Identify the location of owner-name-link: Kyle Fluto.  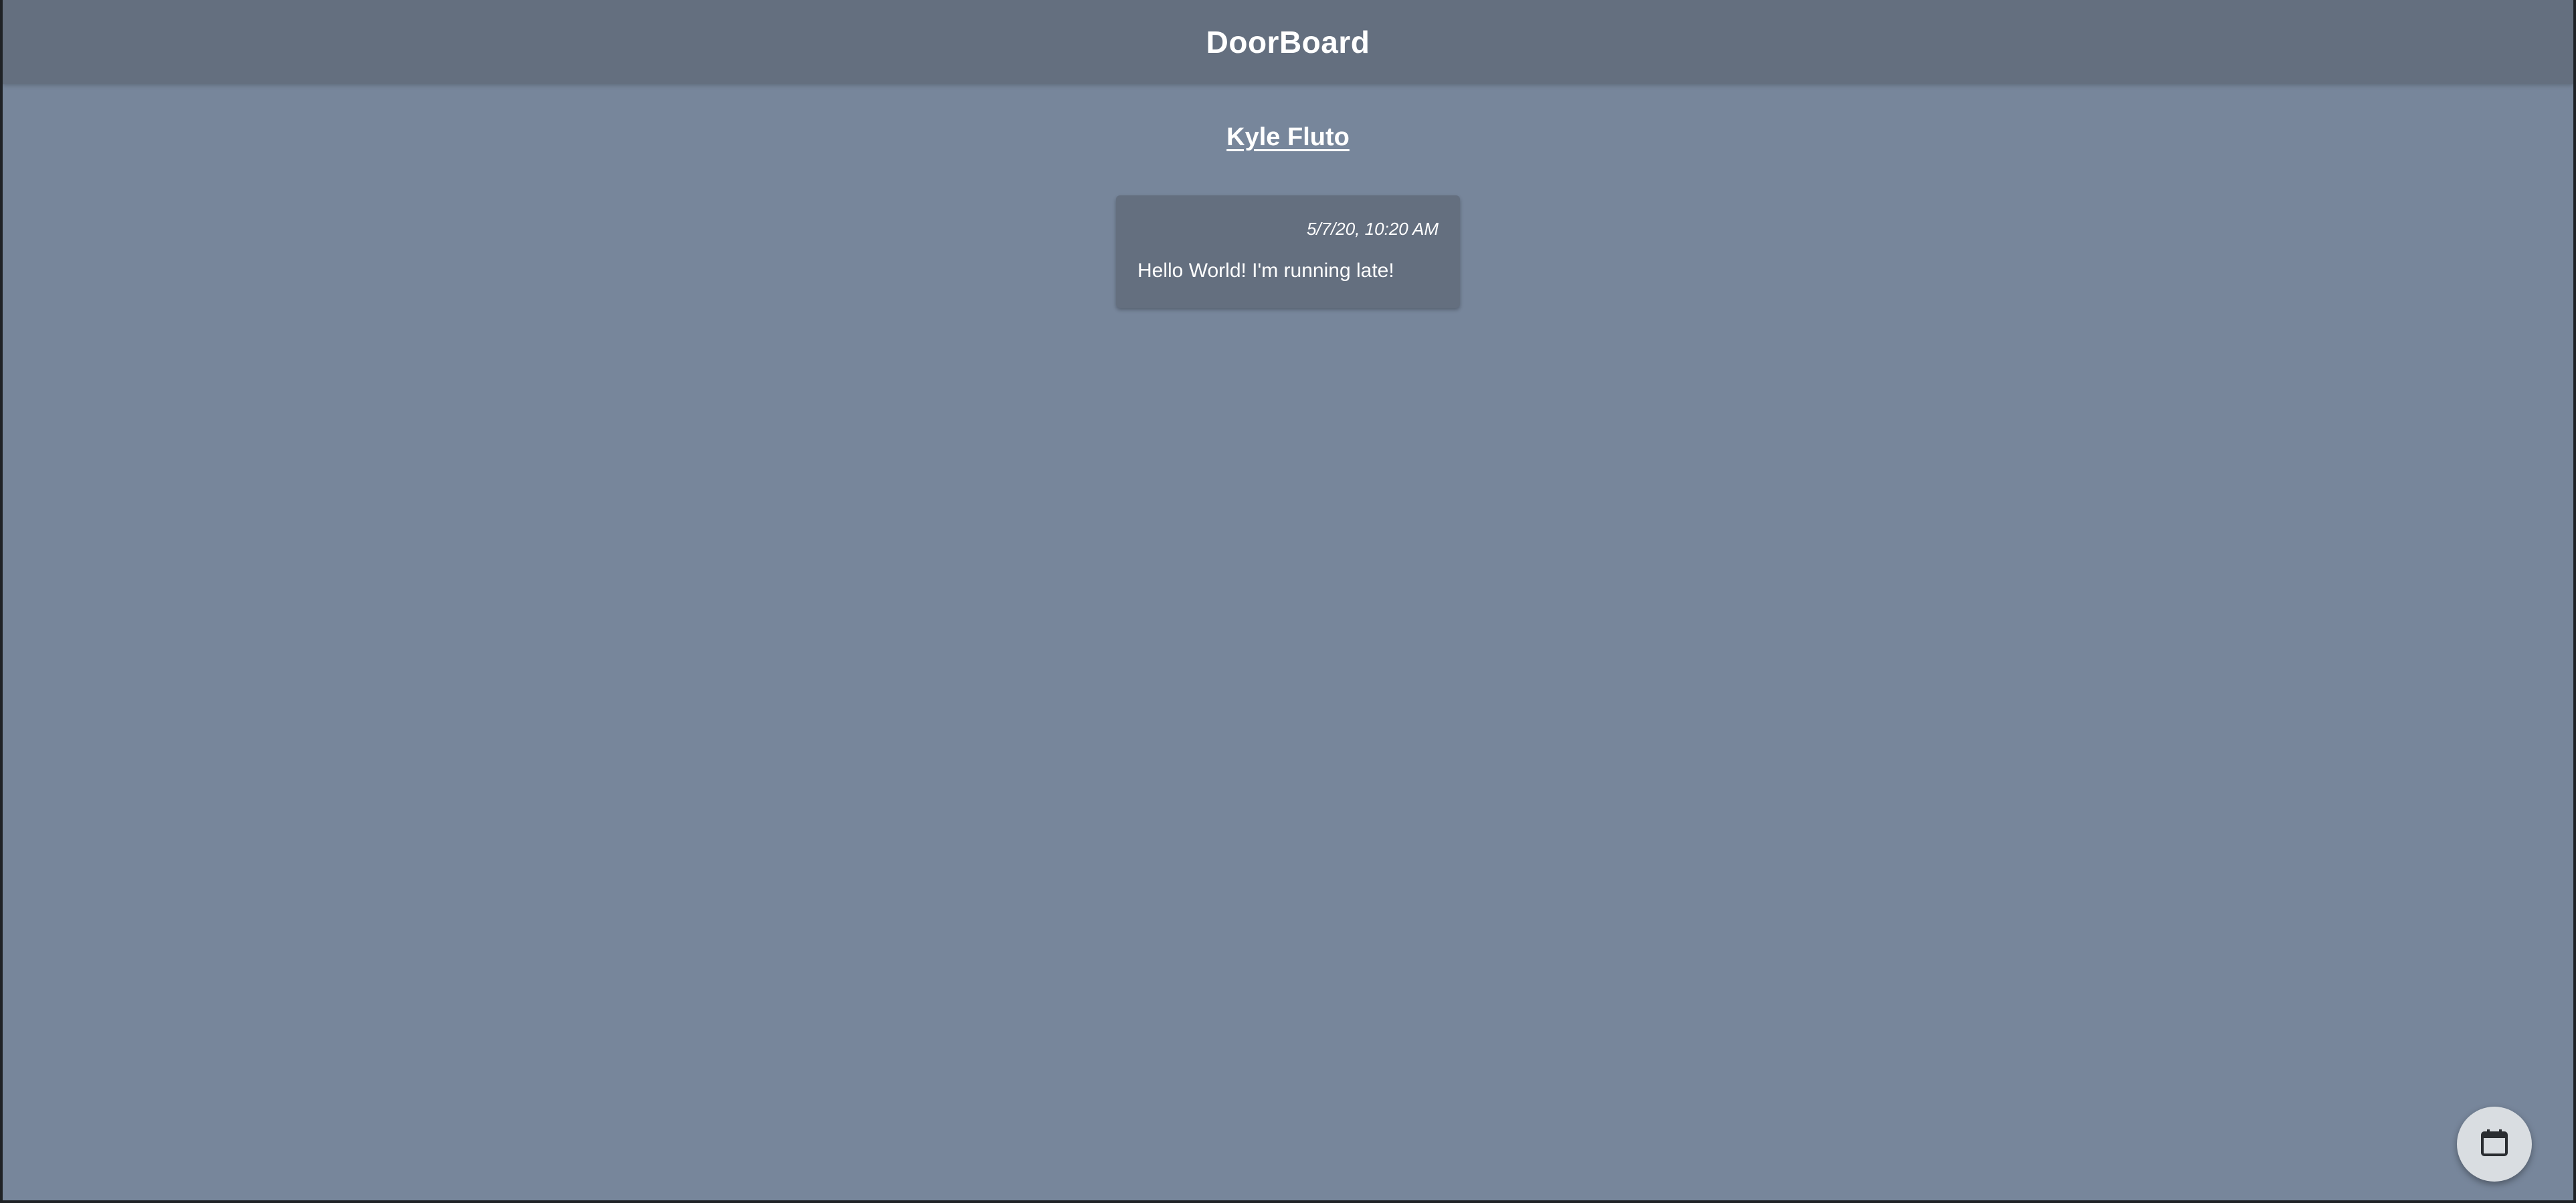
(1288, 137).